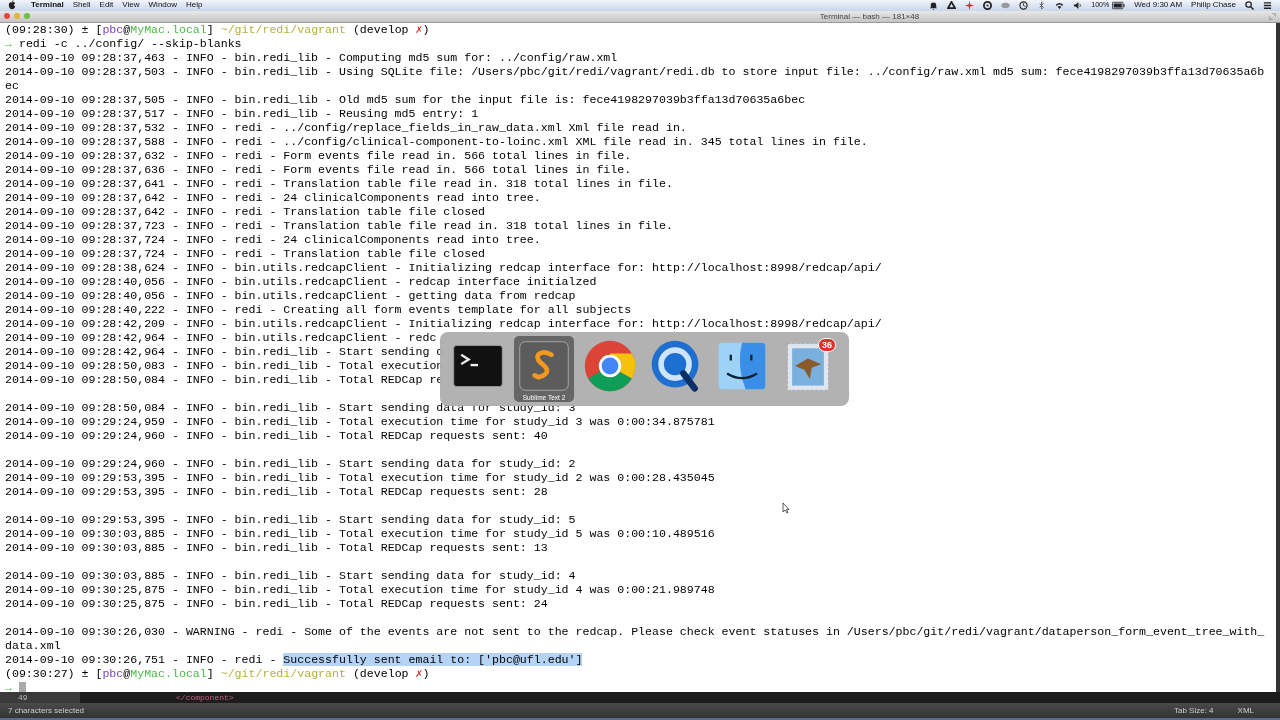 Image resolution: width=1280 pixels, height=720 pixels. What do you see at coordinates (934, 5) in the screenshot?
I see `bell-icon` at bounding box center [934, 5].